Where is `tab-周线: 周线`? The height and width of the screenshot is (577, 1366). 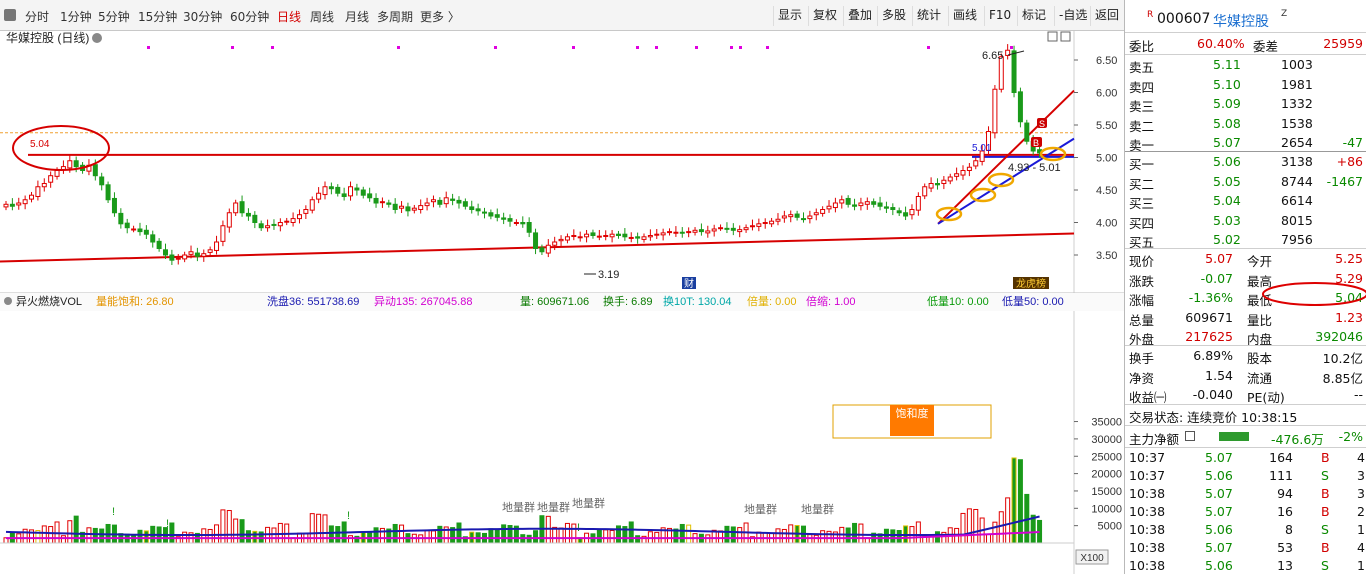 tab-周线: 周线 is located at coordinates (322, 16).